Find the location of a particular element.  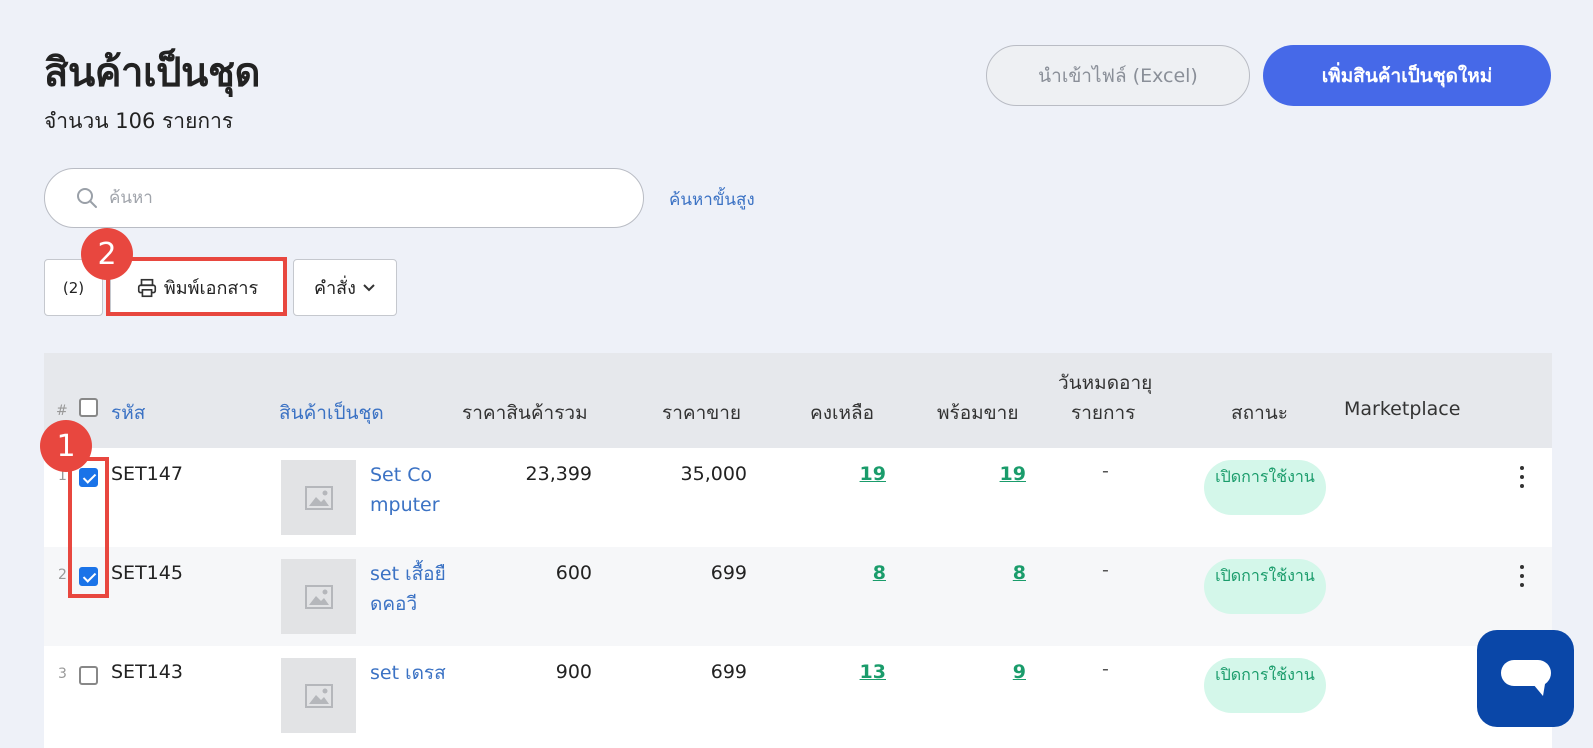

product-name-link: set เสื้อยืดคอวี is located at coordinates (409, 589).